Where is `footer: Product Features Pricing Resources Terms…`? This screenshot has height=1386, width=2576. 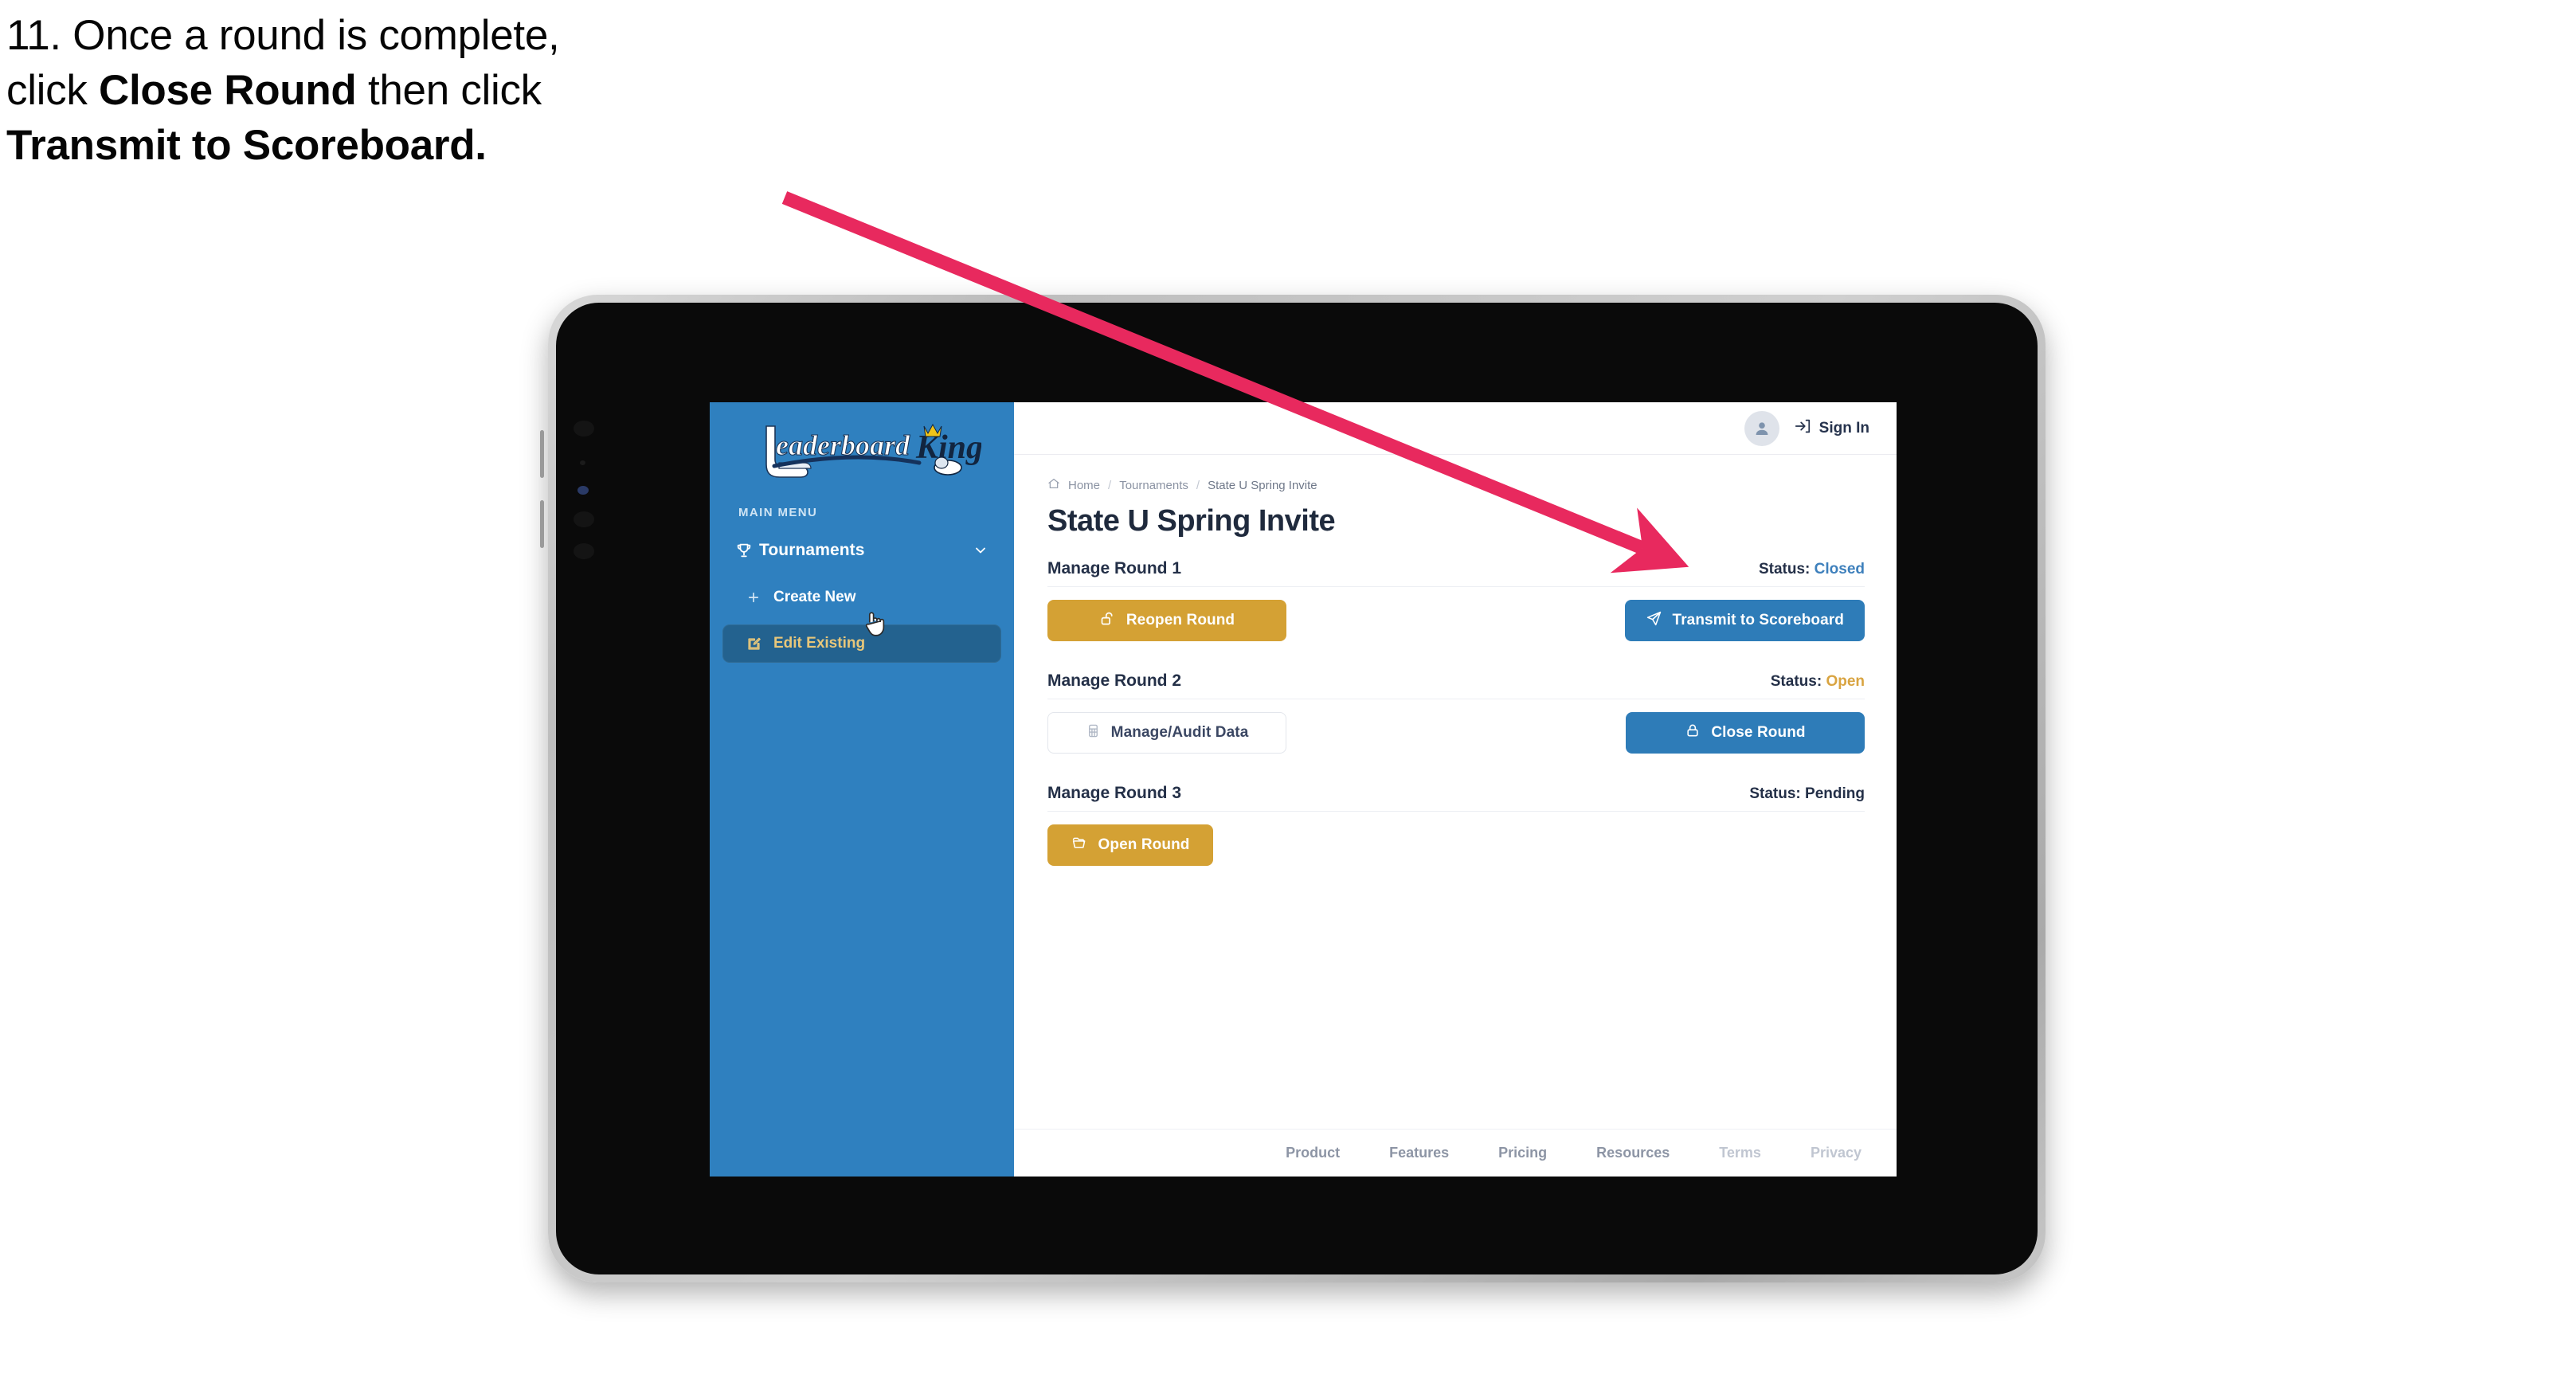
footer: Product Features Pricing Resources Terms… is located at coordinates (1455, 1153).